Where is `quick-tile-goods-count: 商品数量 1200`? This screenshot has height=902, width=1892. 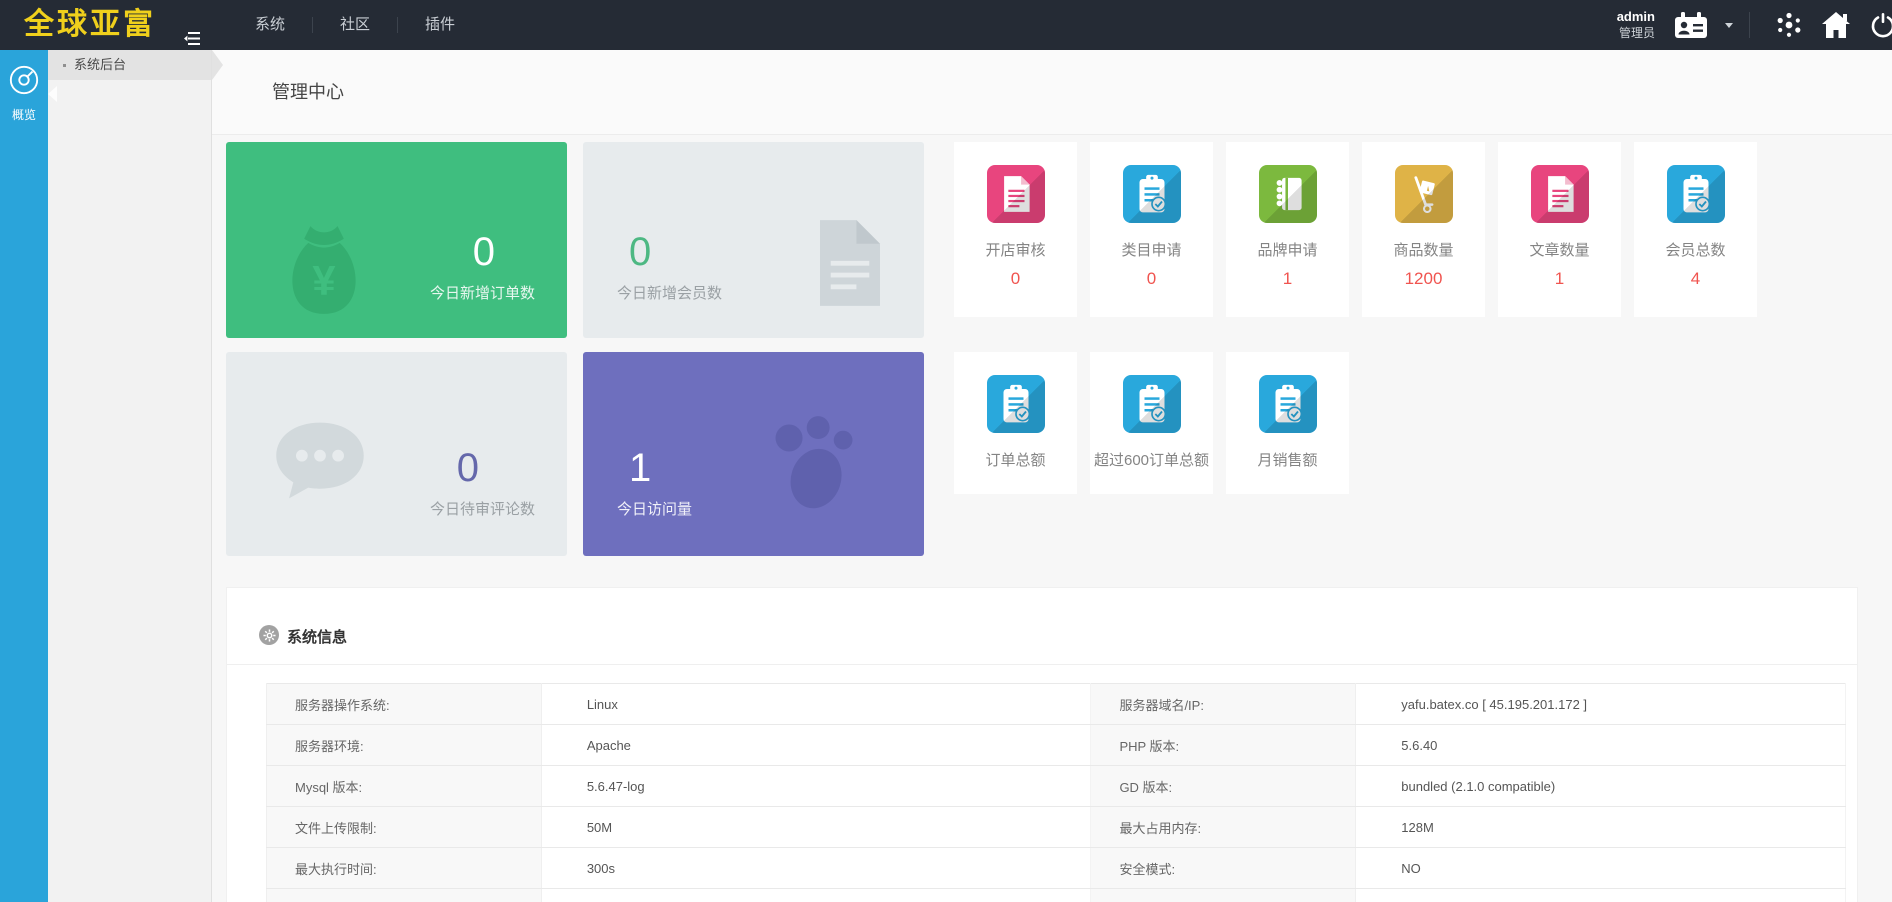 quick-tile-goods-count: 商品数量 1200 is located at coordinates (1423, 229).